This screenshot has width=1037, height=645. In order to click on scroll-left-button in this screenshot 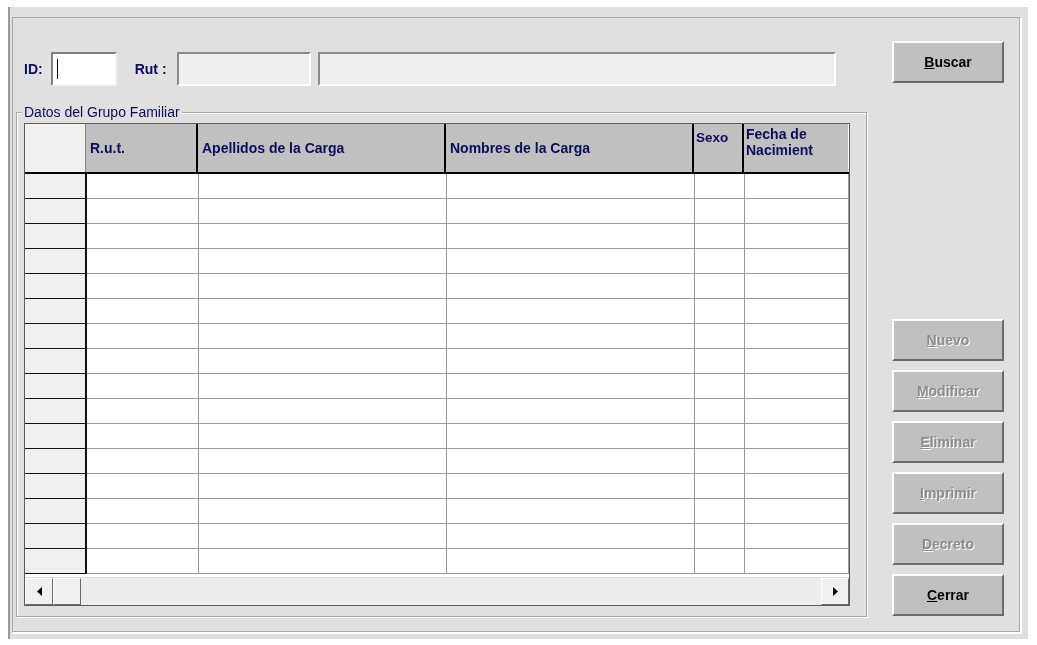, I will do `click(39, 591)`.